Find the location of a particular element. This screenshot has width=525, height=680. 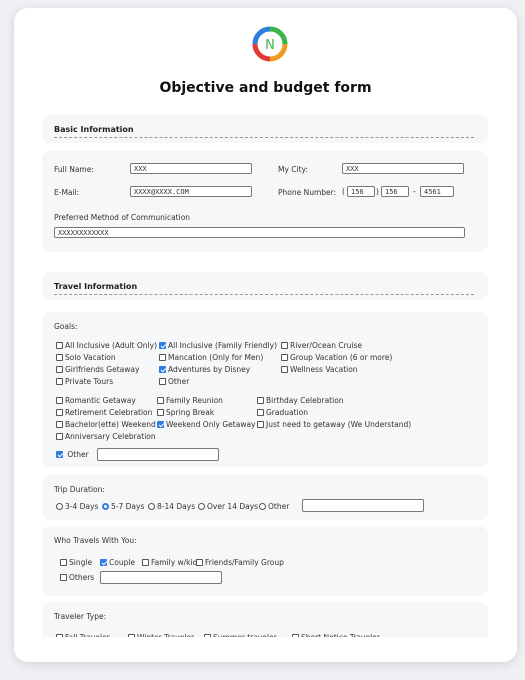

goal-option: Romantic Getaway is located at coordinates (96, 400).